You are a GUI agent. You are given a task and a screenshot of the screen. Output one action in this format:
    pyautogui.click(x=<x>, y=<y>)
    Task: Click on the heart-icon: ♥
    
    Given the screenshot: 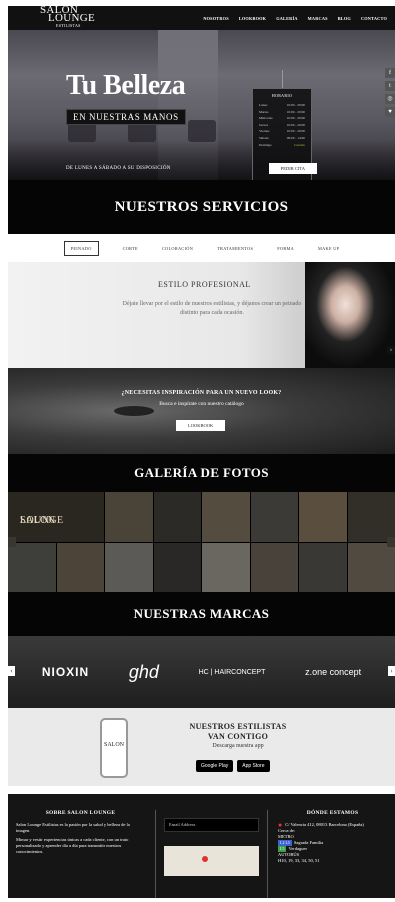 What is the action you would take?
    pyautogui.click(x=390, y=112)
    